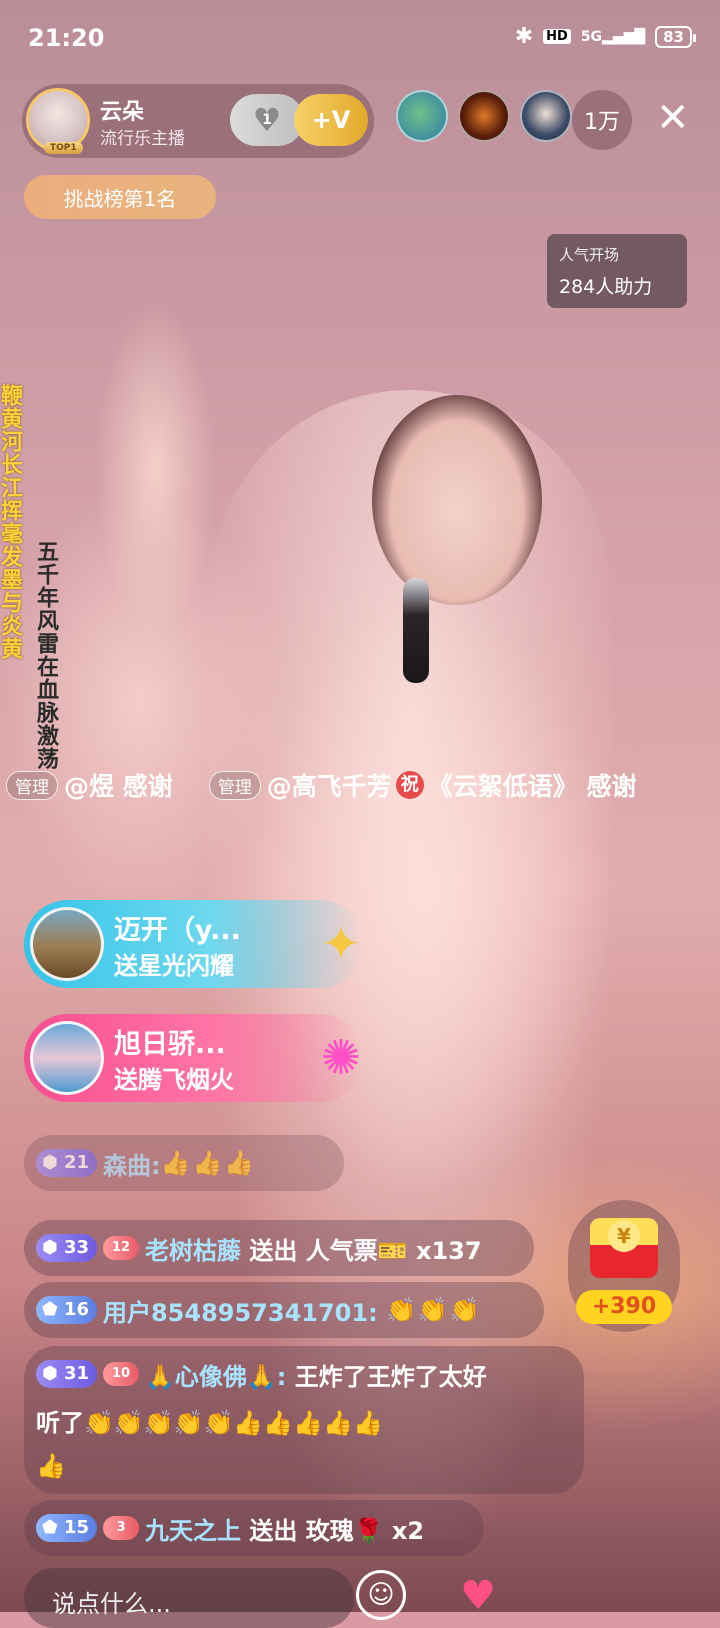 The image size is (720, 1628). What do you see at coordinates (624, 1266) in the screenshot?
I see `treasure-chest-button: ¥ +390` at bounding box center [624, 1266].